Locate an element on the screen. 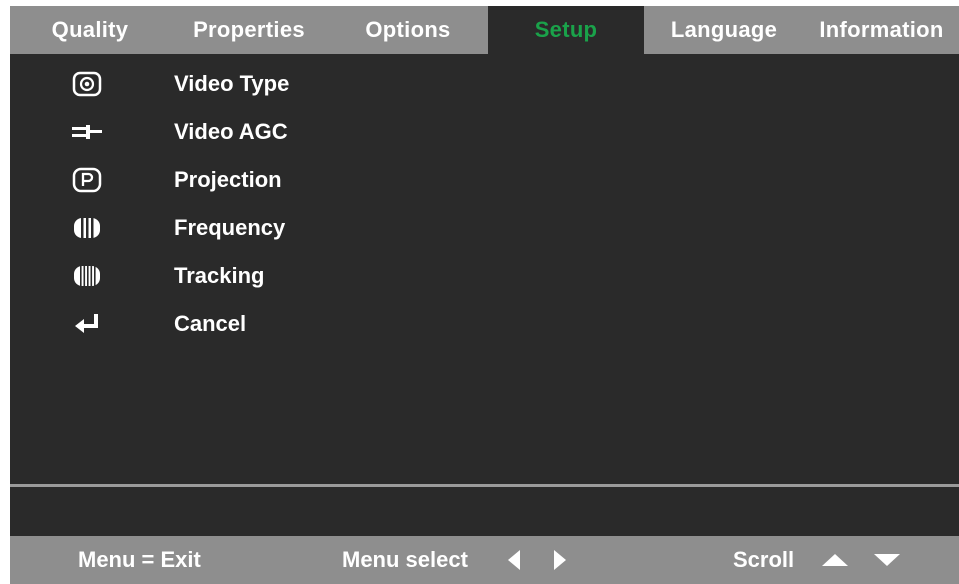  return-arrow-icon is located at coordinates (87, 324).